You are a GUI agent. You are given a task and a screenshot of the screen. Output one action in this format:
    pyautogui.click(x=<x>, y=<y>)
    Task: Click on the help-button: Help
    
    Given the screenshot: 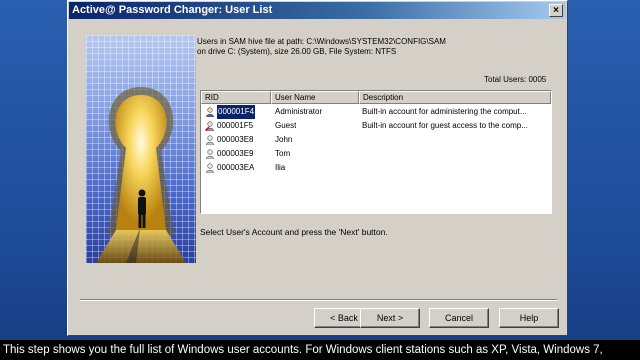 What is the action you would take?
    pyautogui.click(x=529, y=318)
    